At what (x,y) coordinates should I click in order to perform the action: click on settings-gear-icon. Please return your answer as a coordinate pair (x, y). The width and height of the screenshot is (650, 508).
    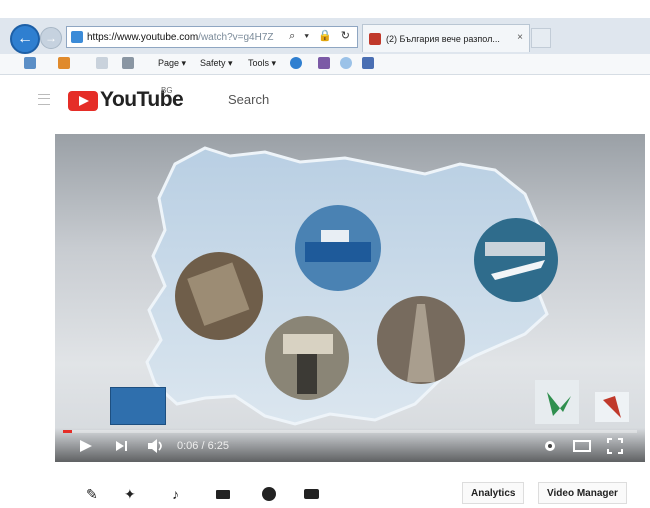
    Looking at the image, I should click on (550, 446).